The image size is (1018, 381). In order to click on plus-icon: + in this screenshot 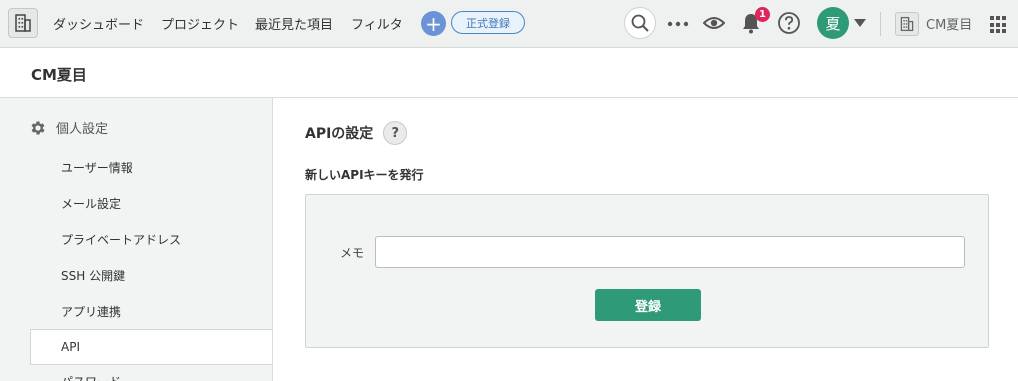, I will do `click(433, 23)`.